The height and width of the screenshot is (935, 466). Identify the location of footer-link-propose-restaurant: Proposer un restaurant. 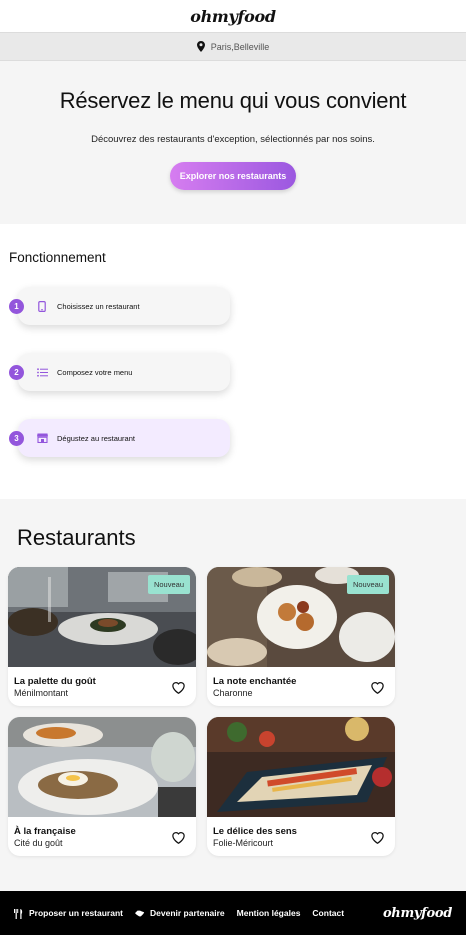
(68, 913).